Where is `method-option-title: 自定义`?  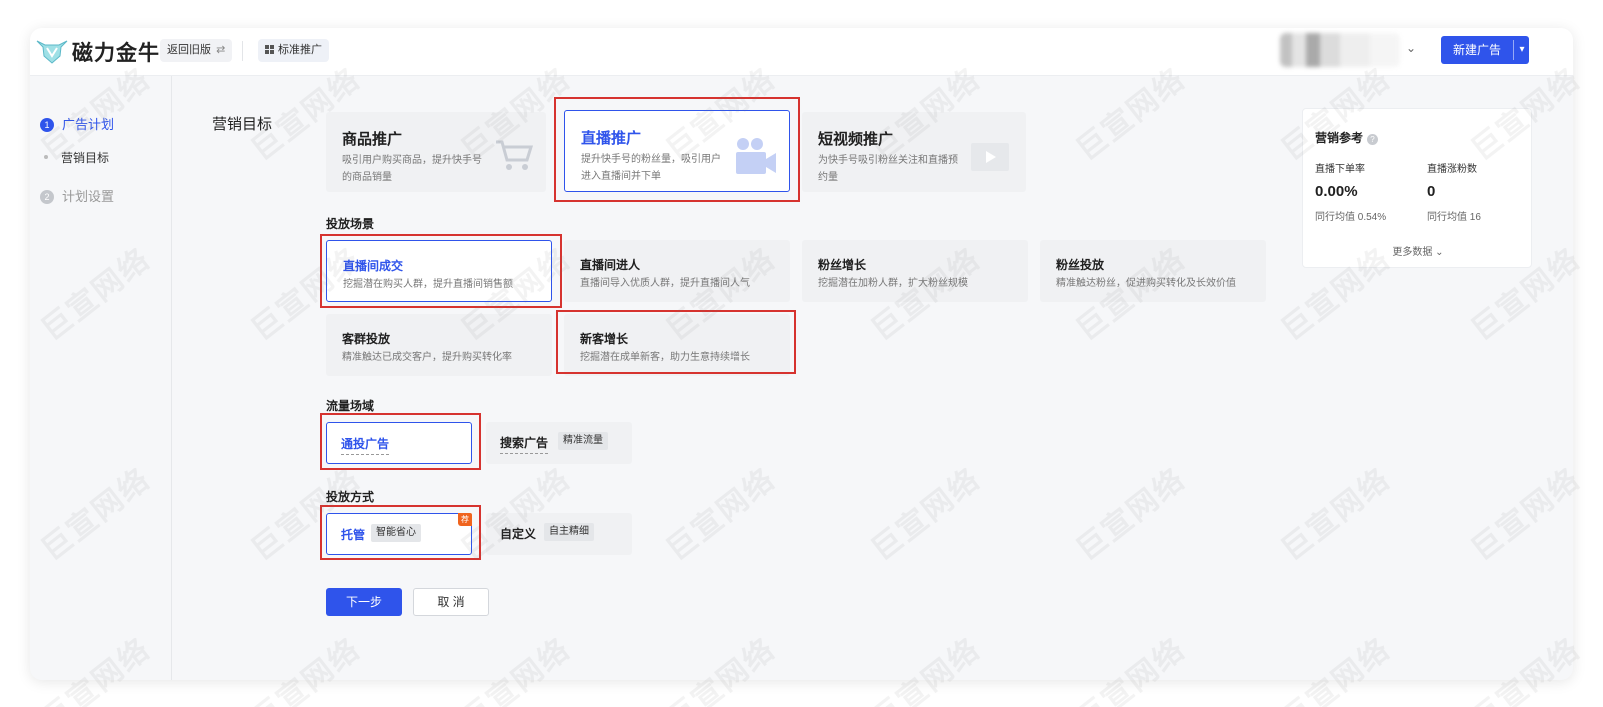 method-option-title: 自定义 is located at coordinates (518, 534).